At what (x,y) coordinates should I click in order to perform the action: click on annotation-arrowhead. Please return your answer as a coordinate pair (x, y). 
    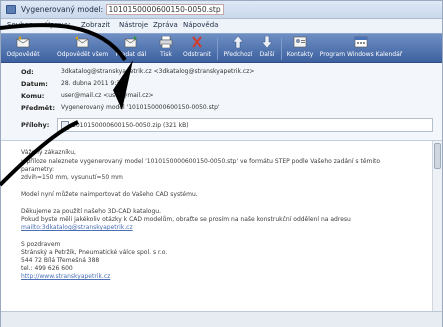
    Looking at the image, I should click on (123, 85).